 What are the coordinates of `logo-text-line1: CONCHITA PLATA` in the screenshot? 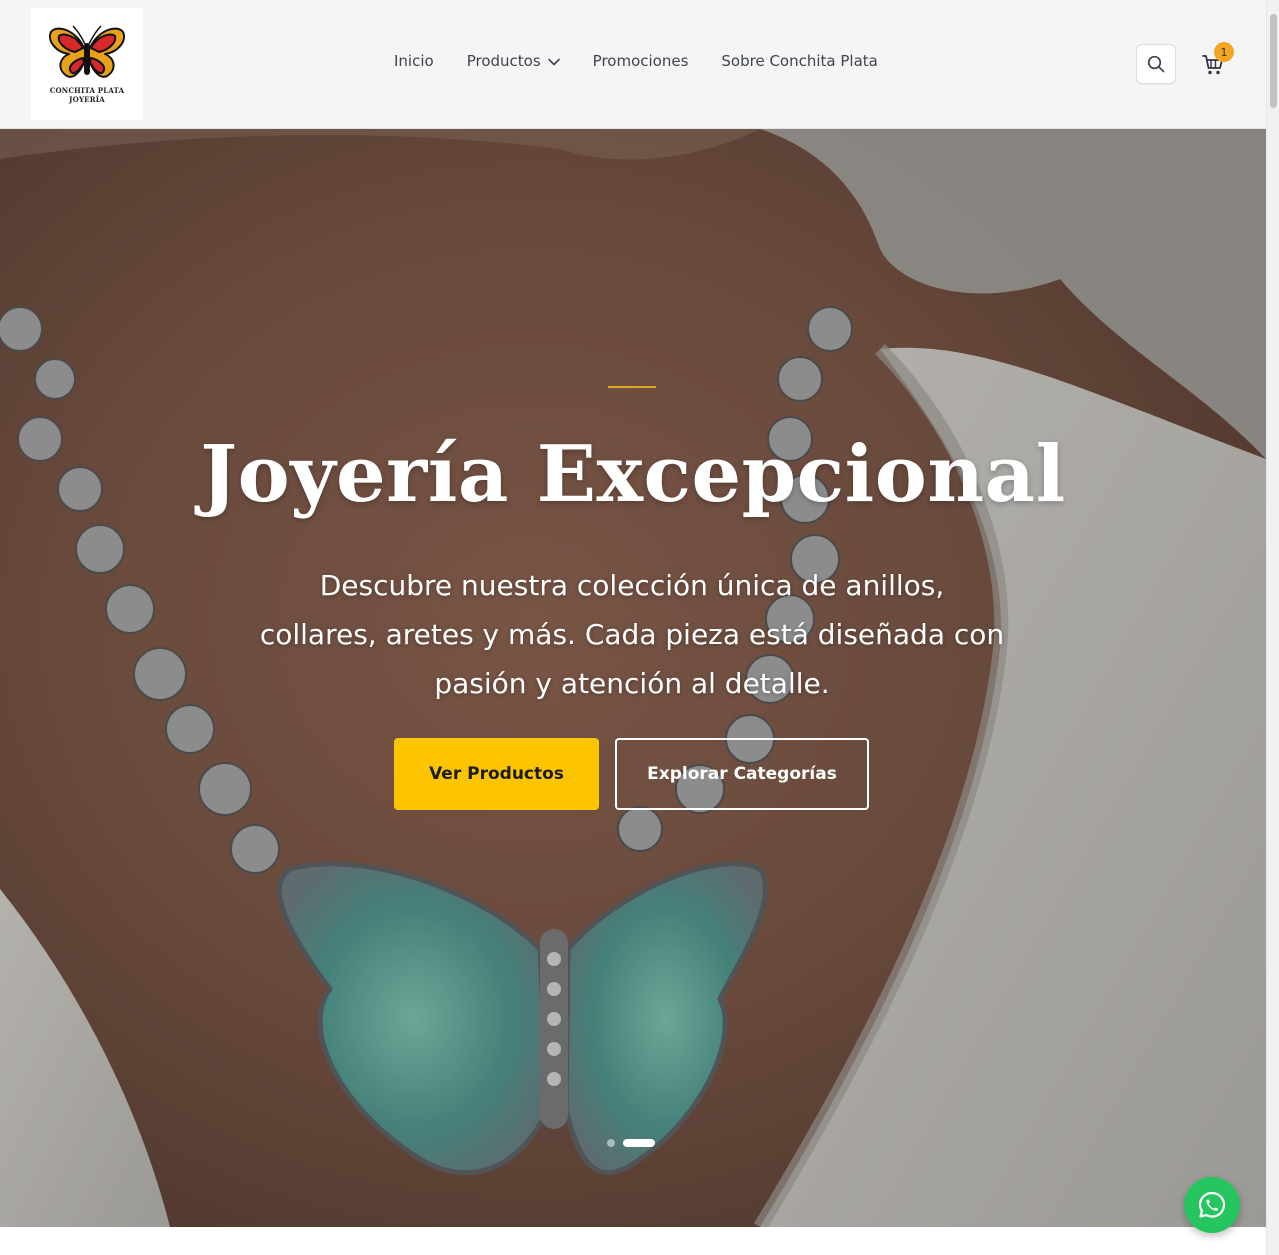 It's located at (87, 90).